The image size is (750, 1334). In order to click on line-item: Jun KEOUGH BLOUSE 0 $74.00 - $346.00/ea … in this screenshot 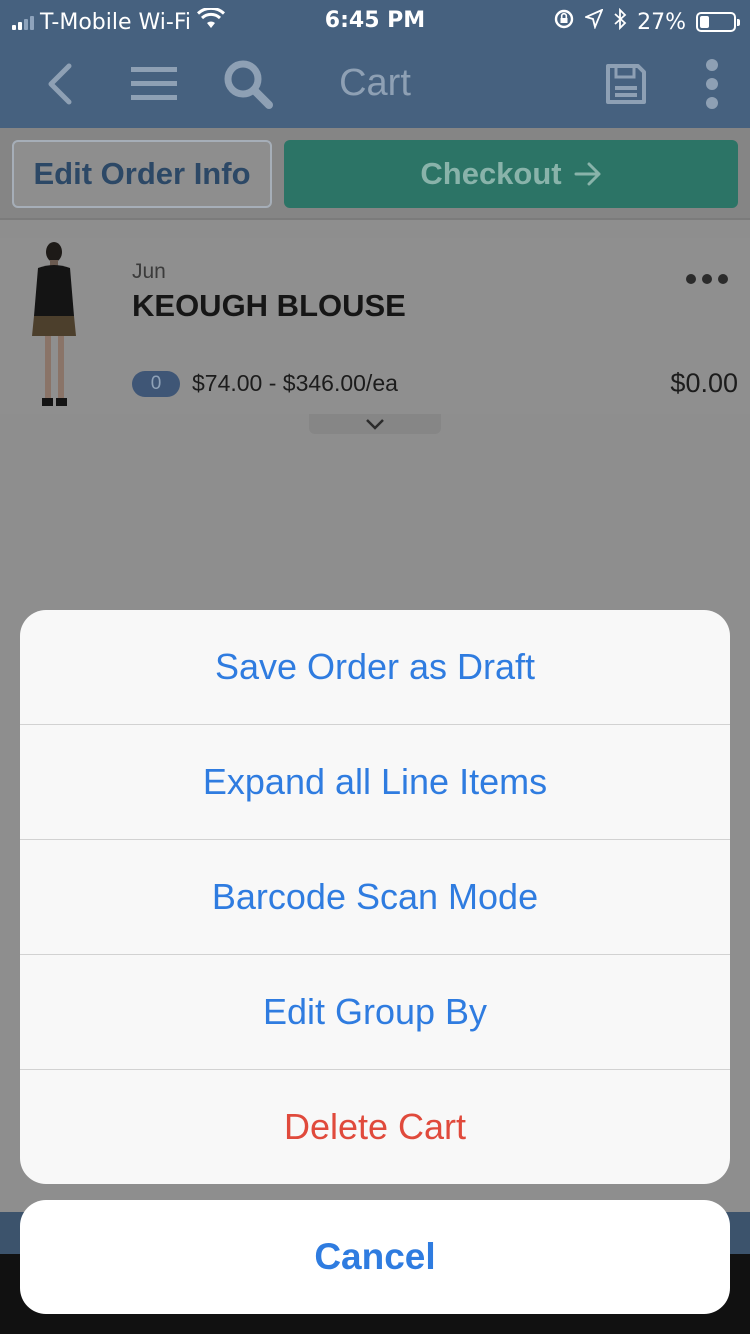, I will do `click(375, 326)`.